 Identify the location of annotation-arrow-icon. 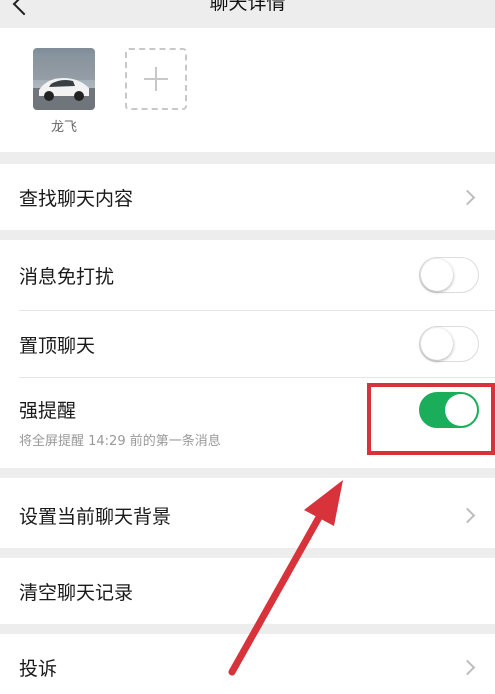
(285, 578).